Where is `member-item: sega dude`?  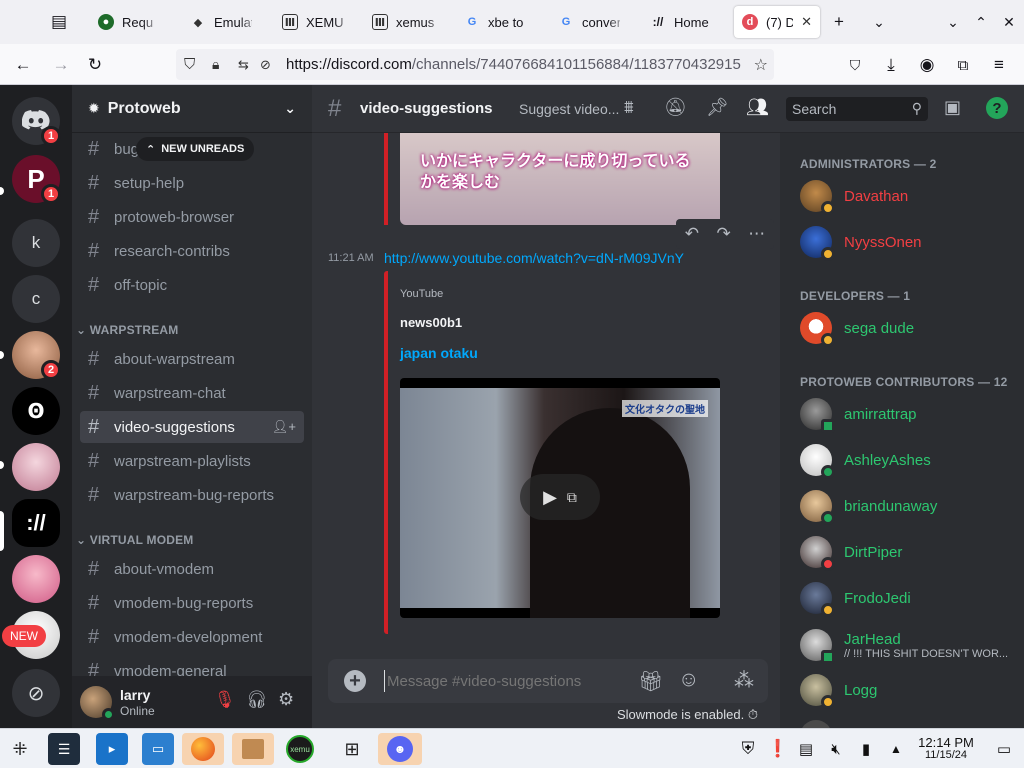 member-item: sega dude is located at coordinates (910, 328).